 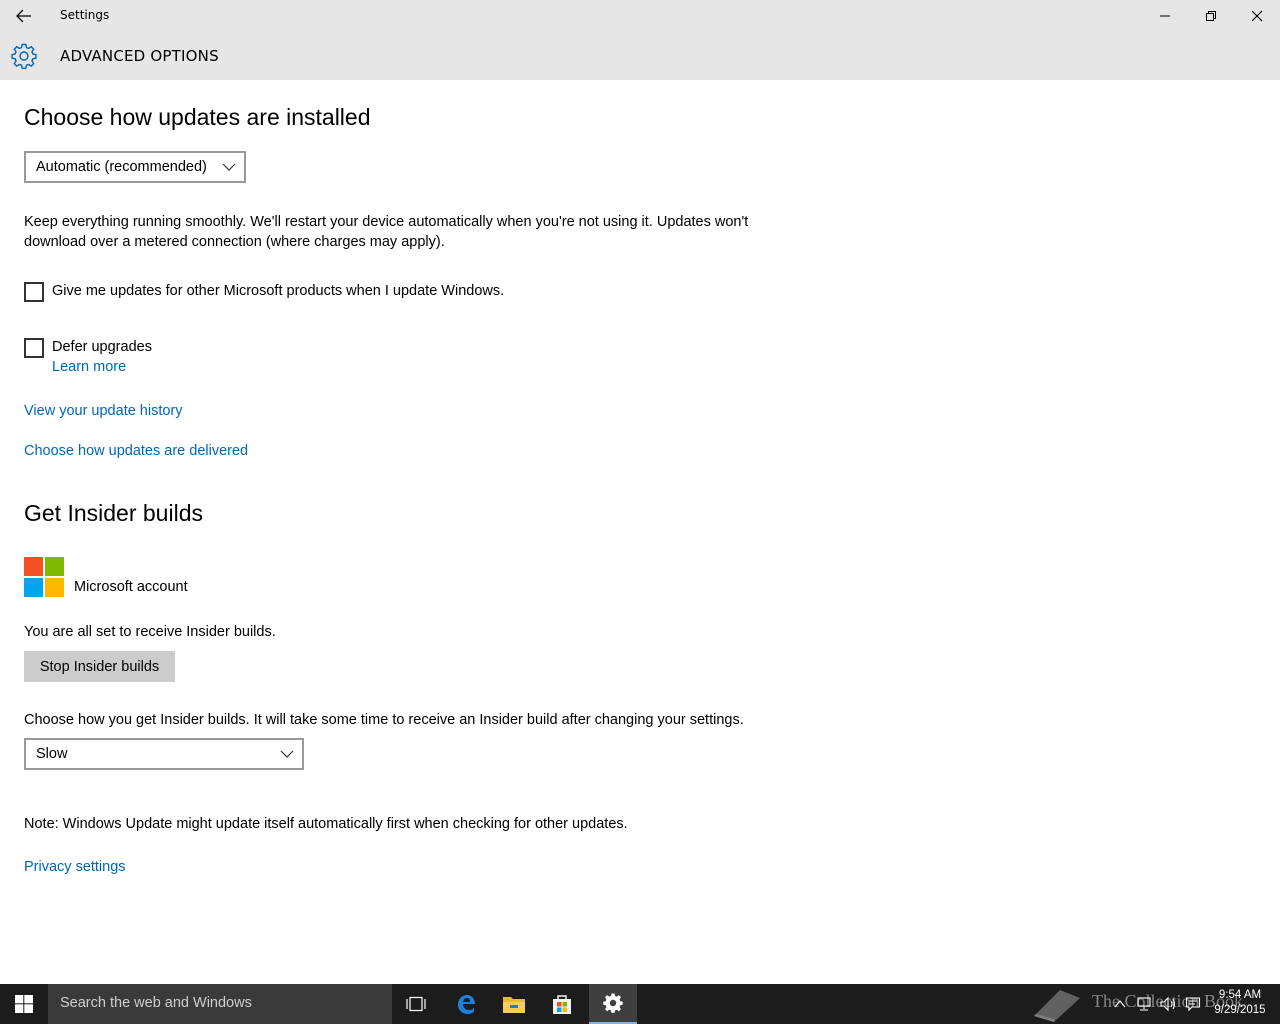 I want to click on close-button, so click(x=1257, y=16).